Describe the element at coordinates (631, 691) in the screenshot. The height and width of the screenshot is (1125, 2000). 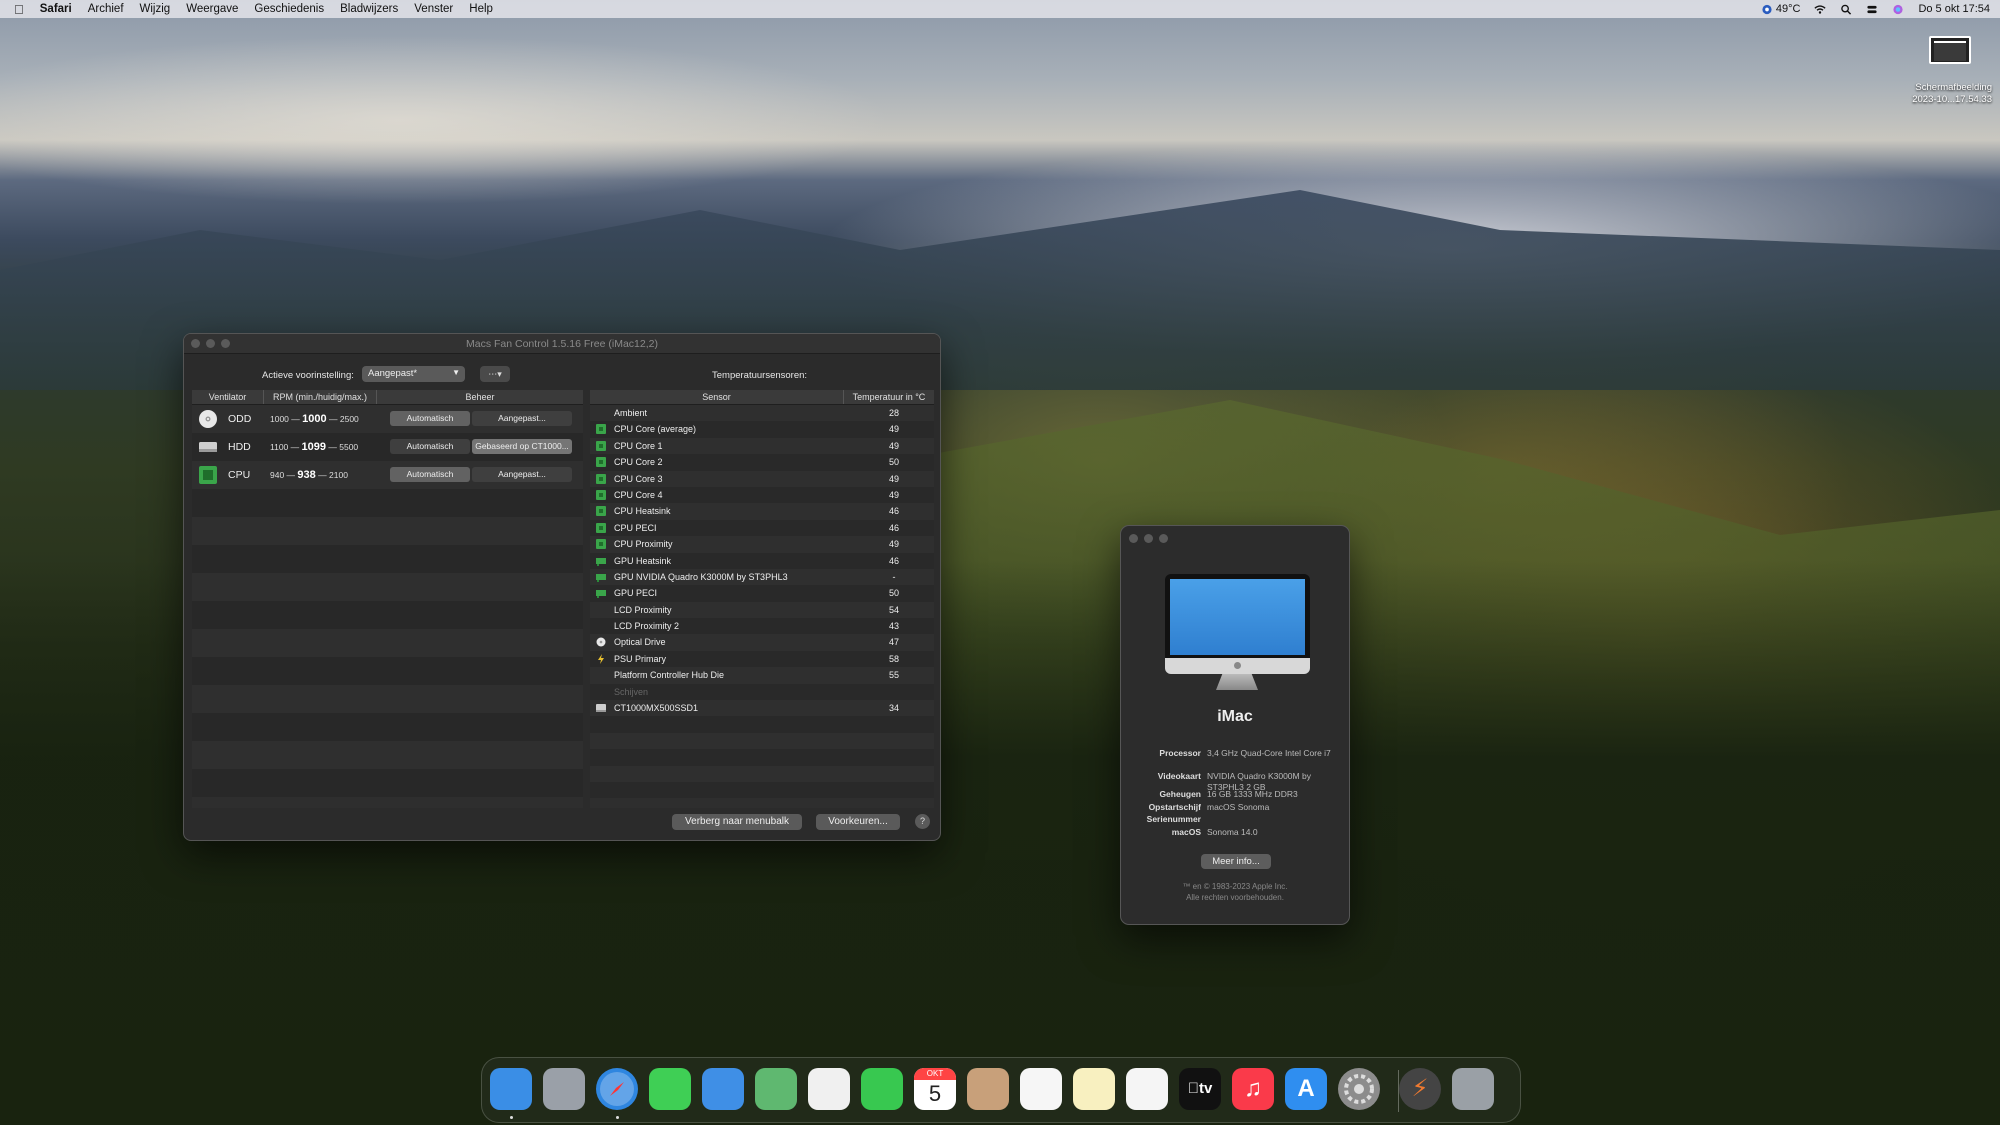
I see `sensor-name: Schijven` at that location.